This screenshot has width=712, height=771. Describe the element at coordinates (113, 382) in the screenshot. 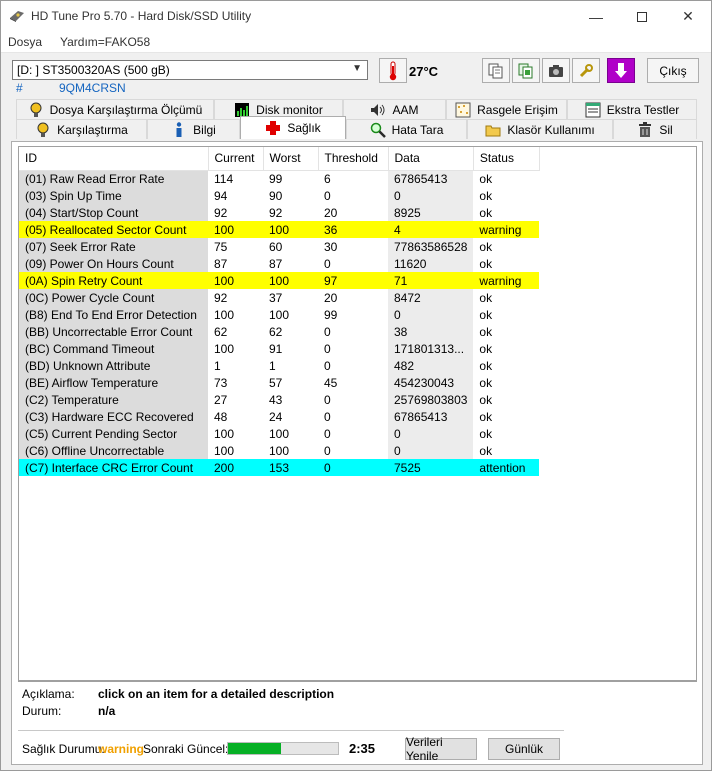

I see `cell-id: (BE) Airflow Temperature` at that location.